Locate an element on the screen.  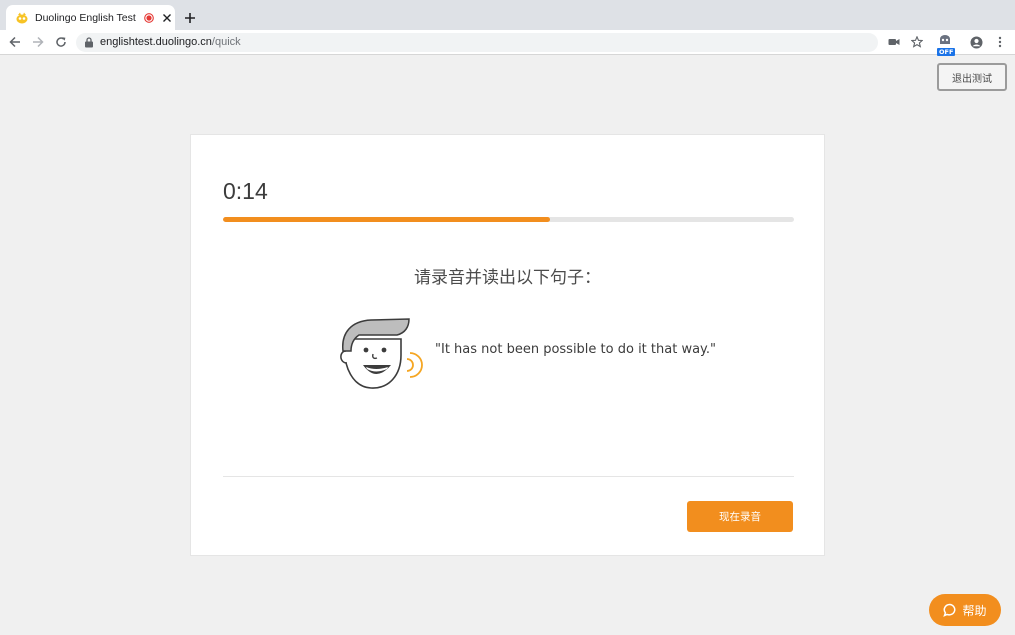
instruction-text: 请录音并读出以下句子： is located at coordinates (507, 278).